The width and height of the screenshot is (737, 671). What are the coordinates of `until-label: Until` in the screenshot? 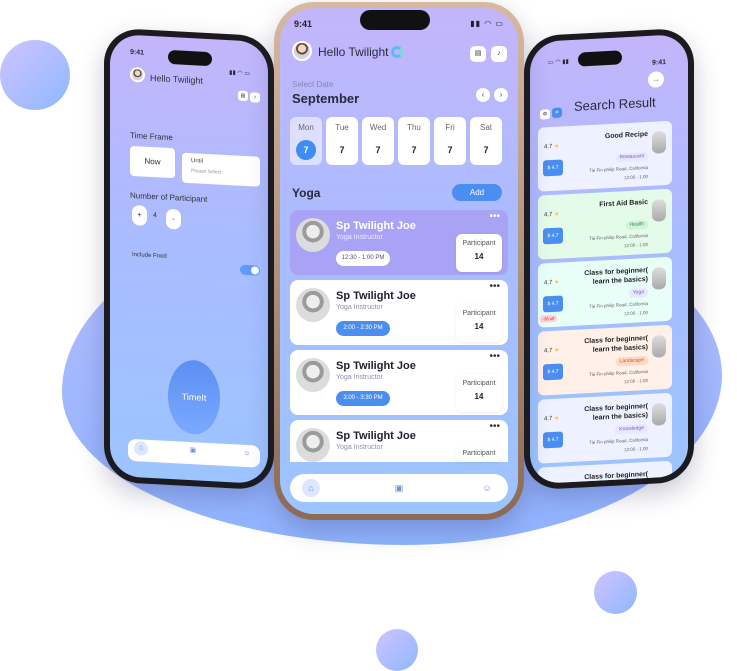 It's located at (197, 161).